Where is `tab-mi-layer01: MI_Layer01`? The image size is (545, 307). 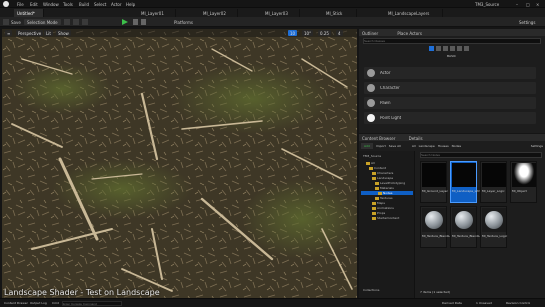
tab-mi-layer01: MI_Layer01 is located at coordinates (157, 13).